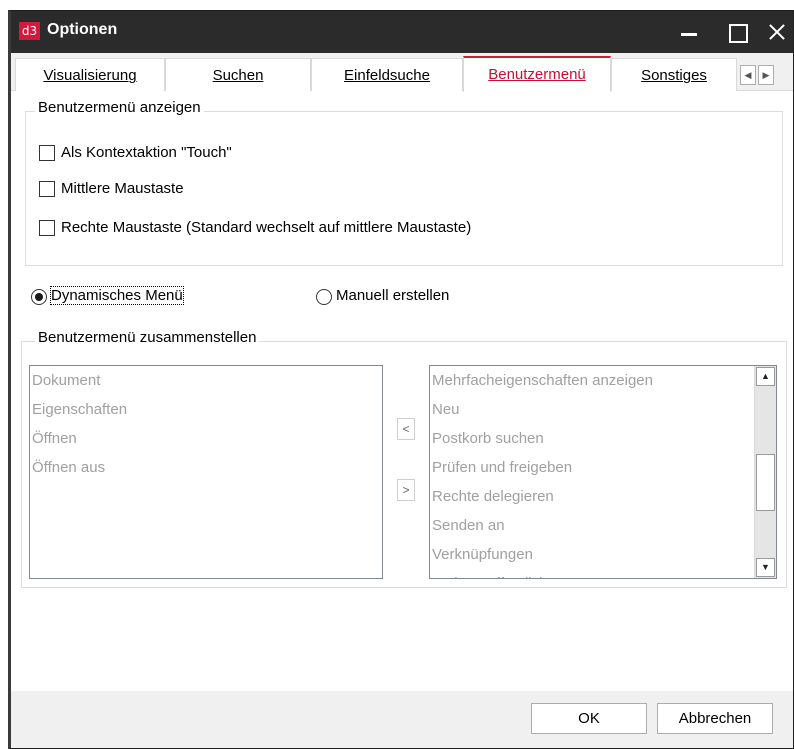 The image size is (794, 749). What do you see at coordinates (765, 567) in the screenshot?
I see `scroll-down-icon: ▼` at bounding box center [765, 567].